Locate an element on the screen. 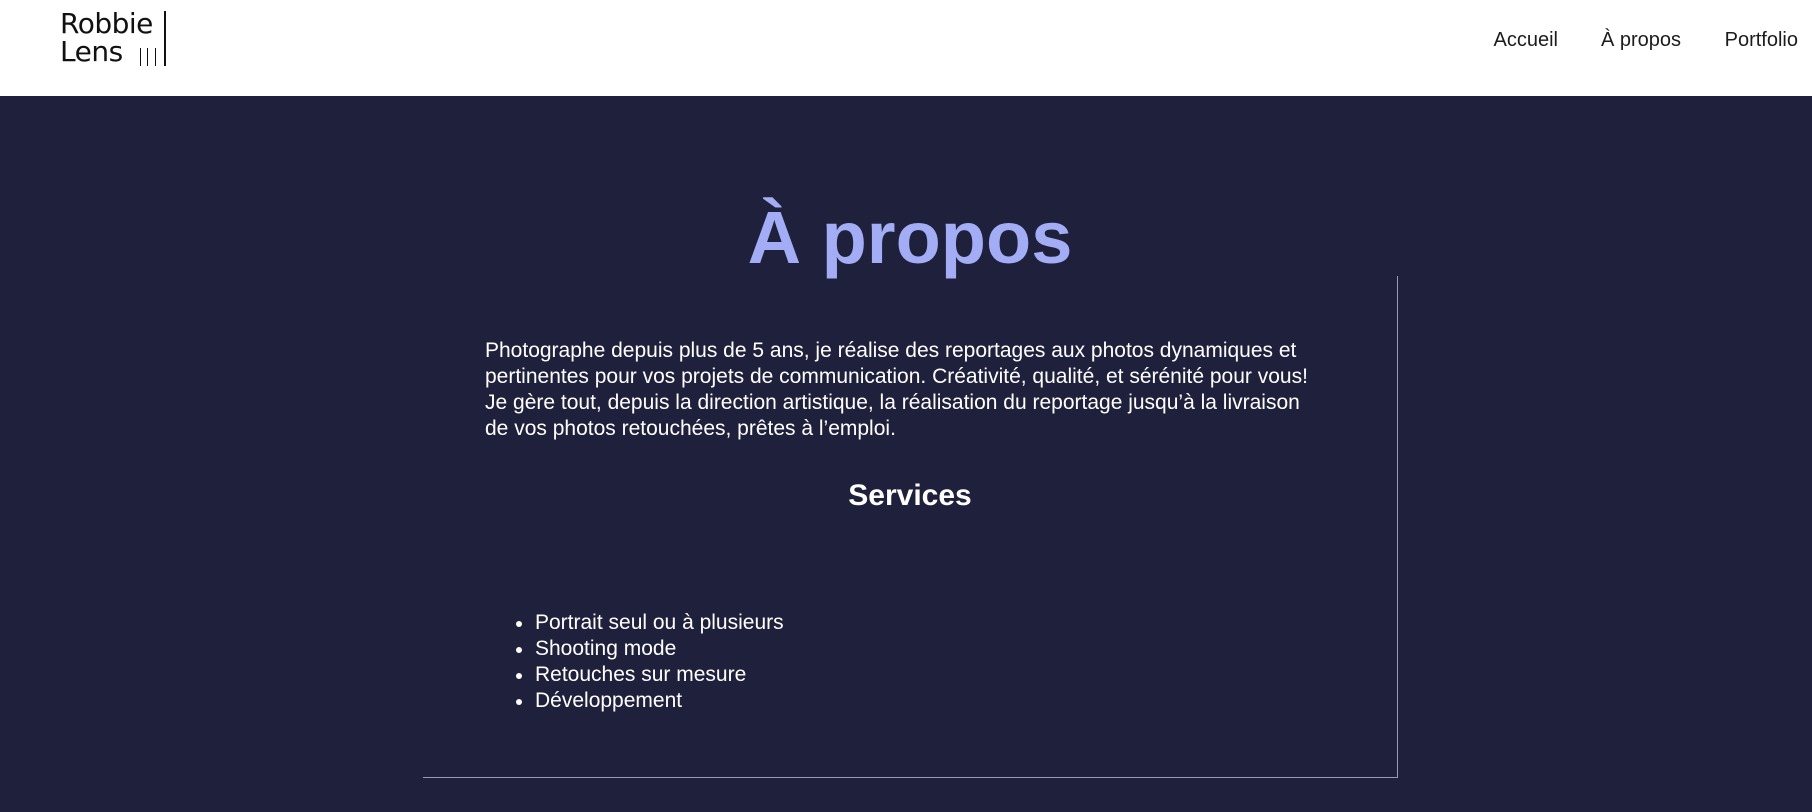  logo: Robbie Lens is located at coordinates (113, 37).